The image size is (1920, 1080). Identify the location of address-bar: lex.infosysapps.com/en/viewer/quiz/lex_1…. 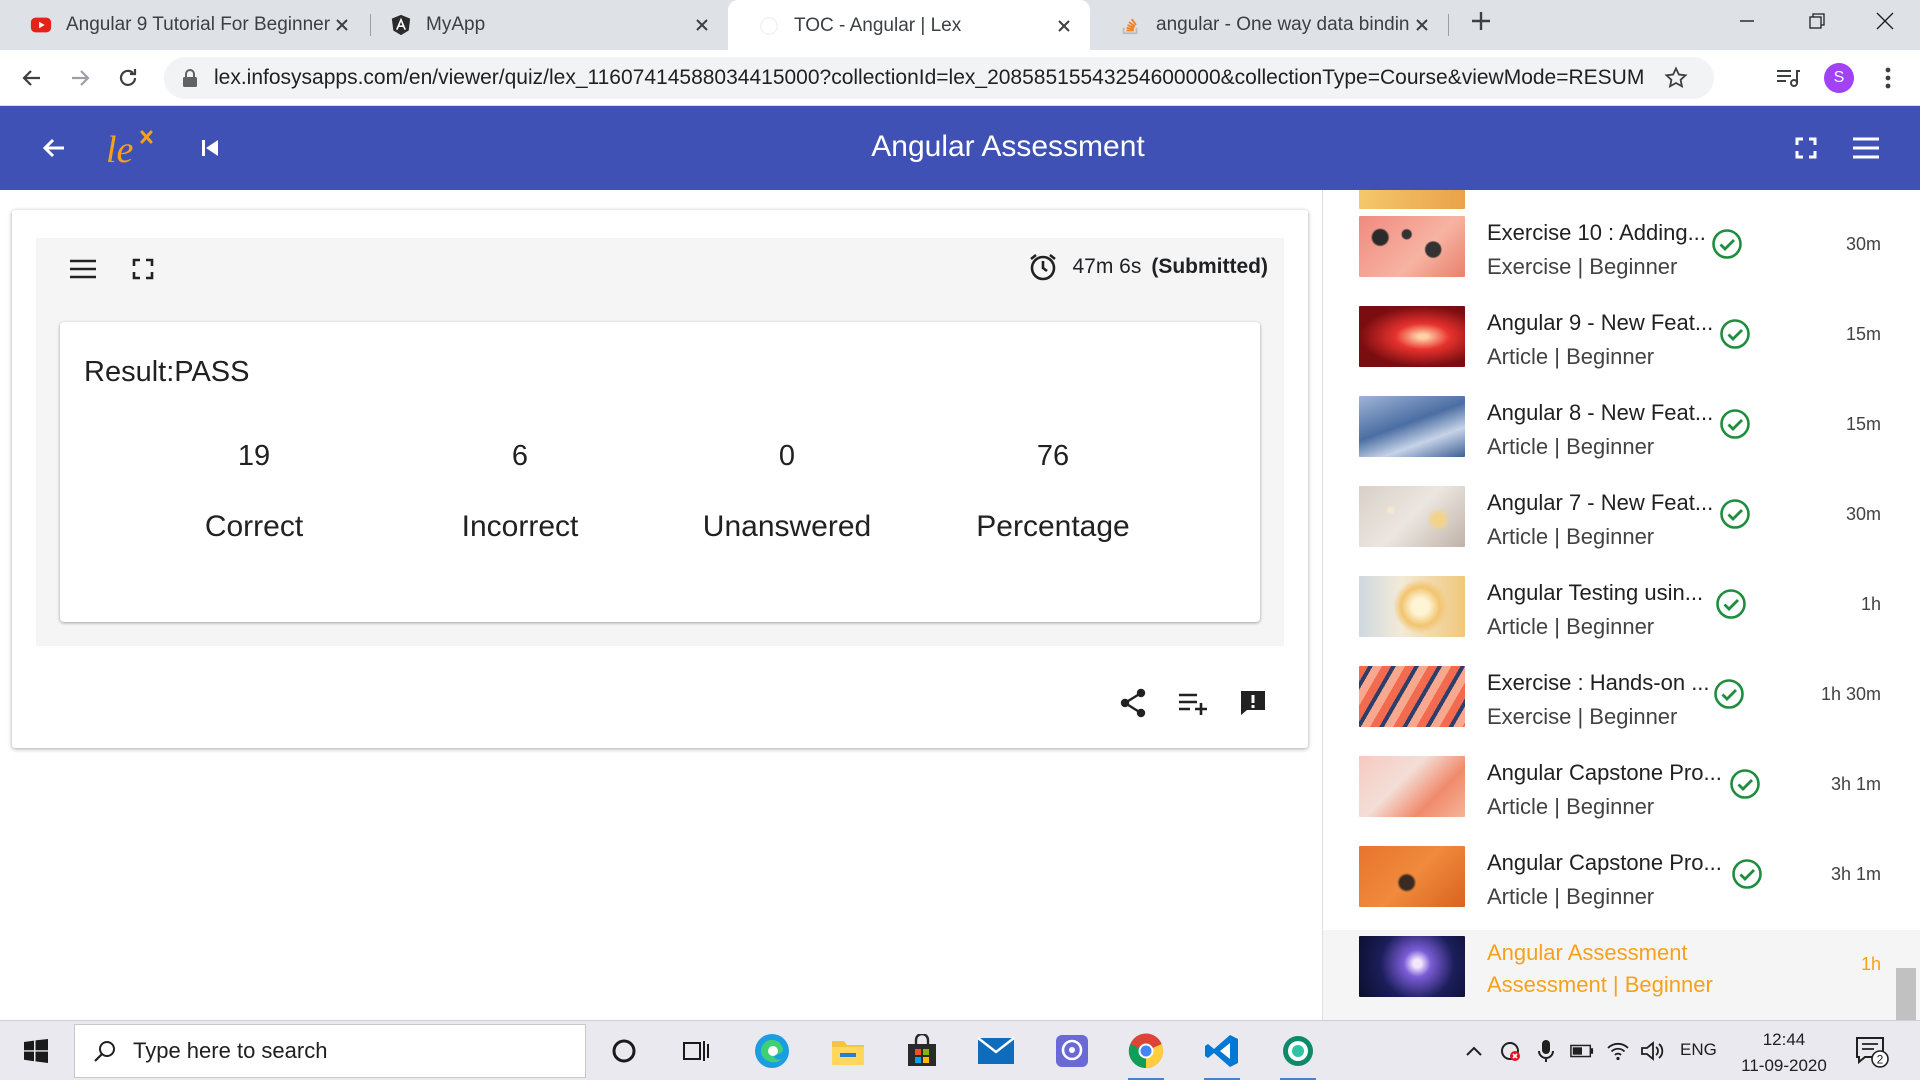
(939, 78).